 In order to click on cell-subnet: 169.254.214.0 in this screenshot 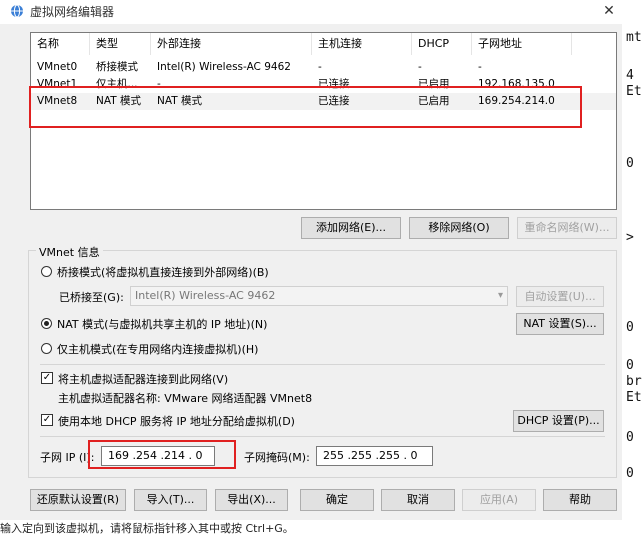, I will do `click(516, 101)`.